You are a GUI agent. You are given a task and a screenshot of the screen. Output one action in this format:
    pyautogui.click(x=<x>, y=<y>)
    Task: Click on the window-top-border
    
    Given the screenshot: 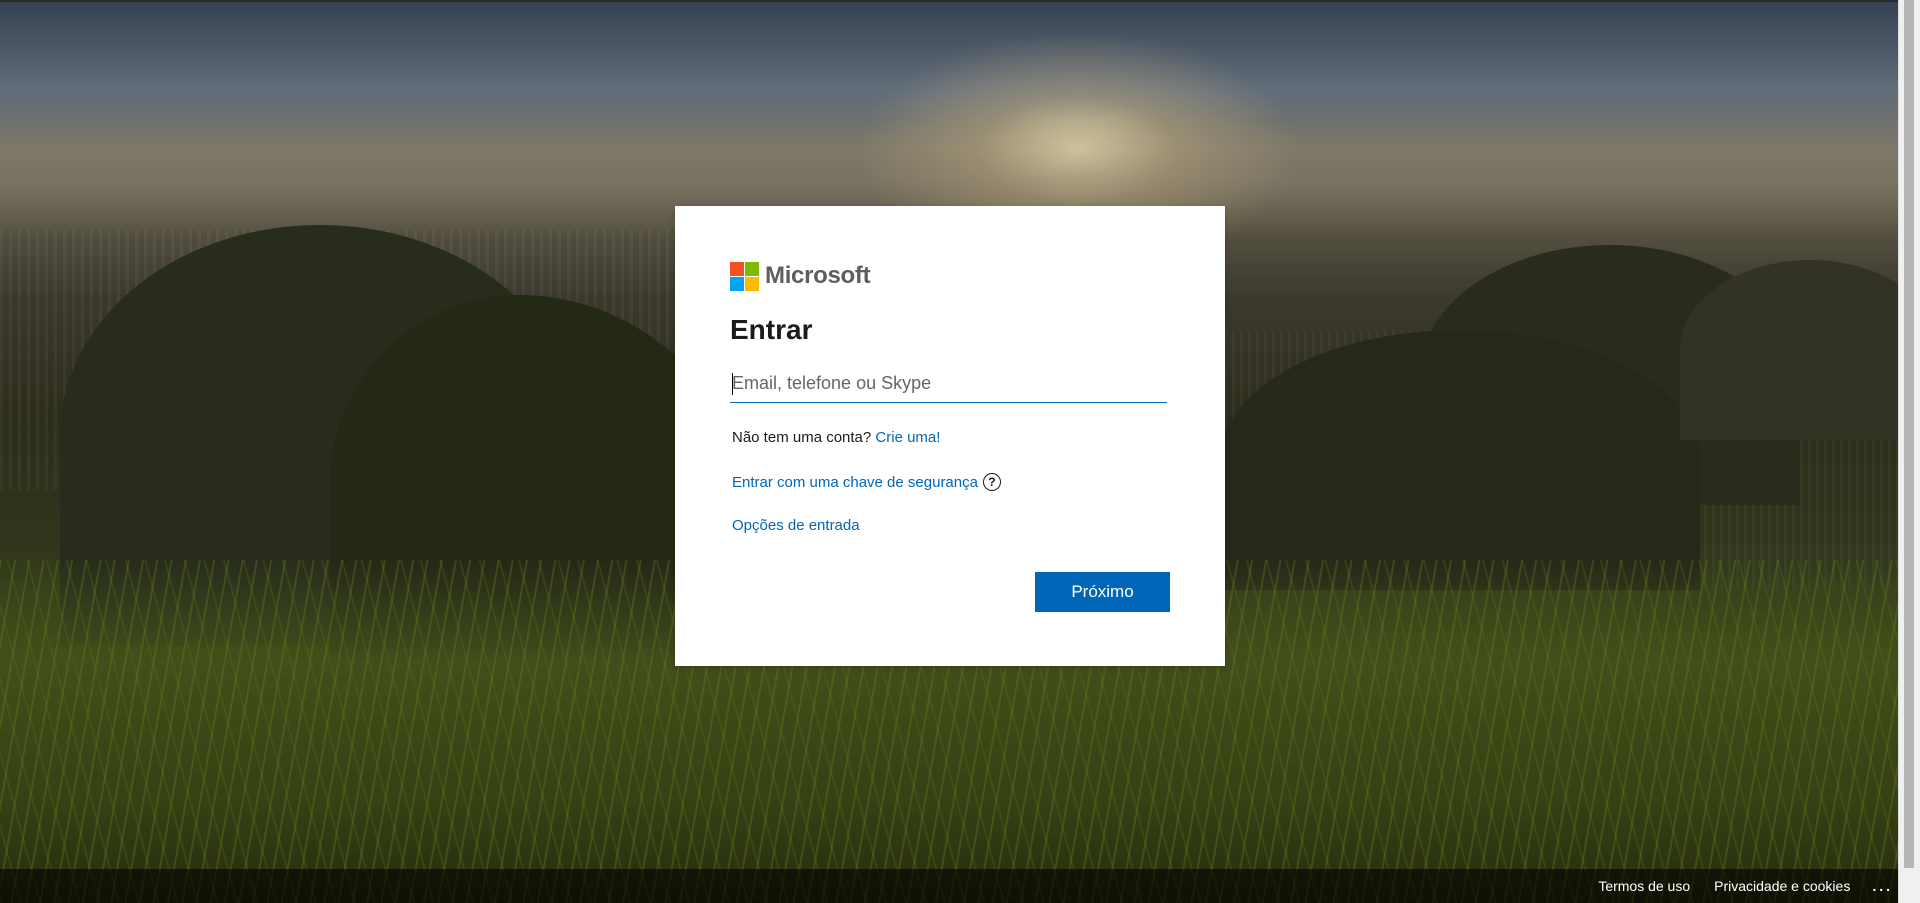 What is the action you would take?
    pyautogui.click(x=949, y=1)
    